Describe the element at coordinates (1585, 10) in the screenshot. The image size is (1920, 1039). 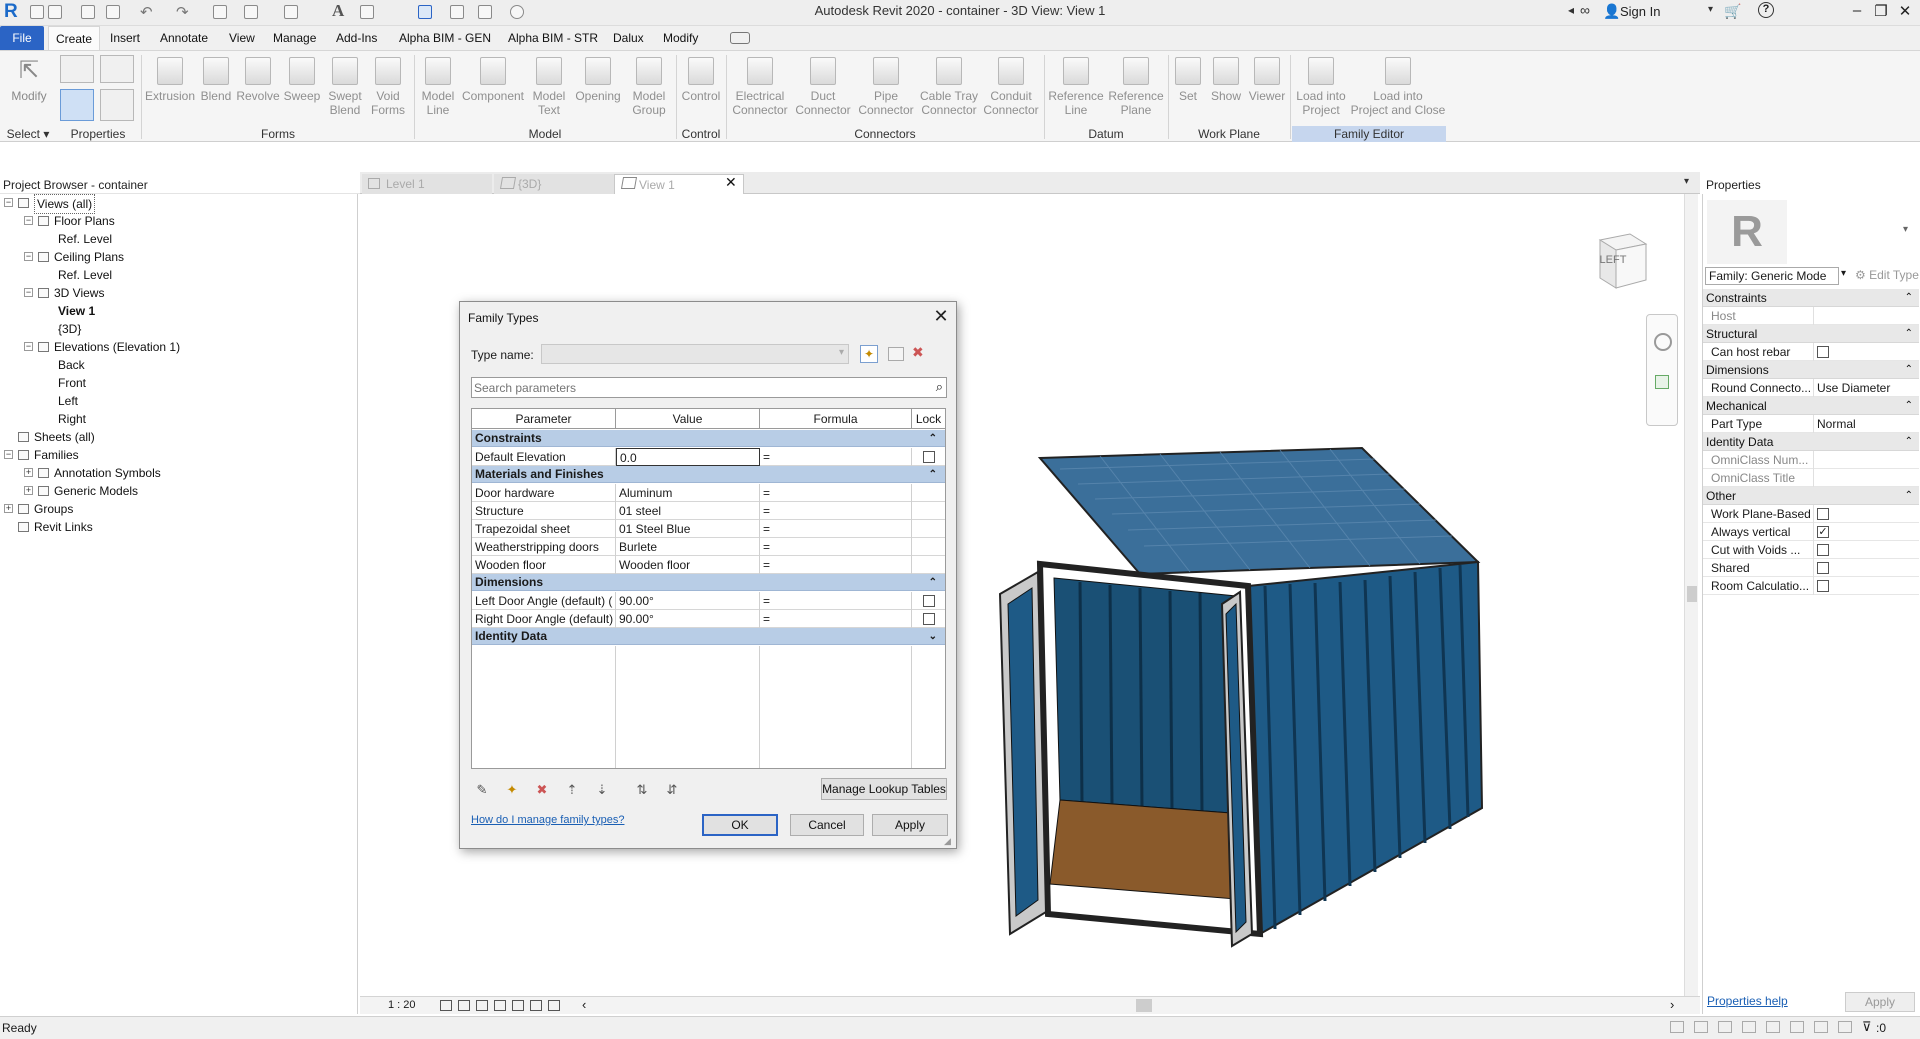
I see `binoculars-icon: ∞` at that location.